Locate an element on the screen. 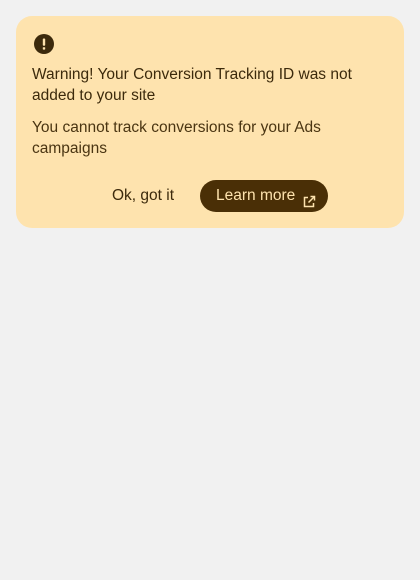 This screenshot has width=420, height=580. error-icon is located at coordinates (44, 44).